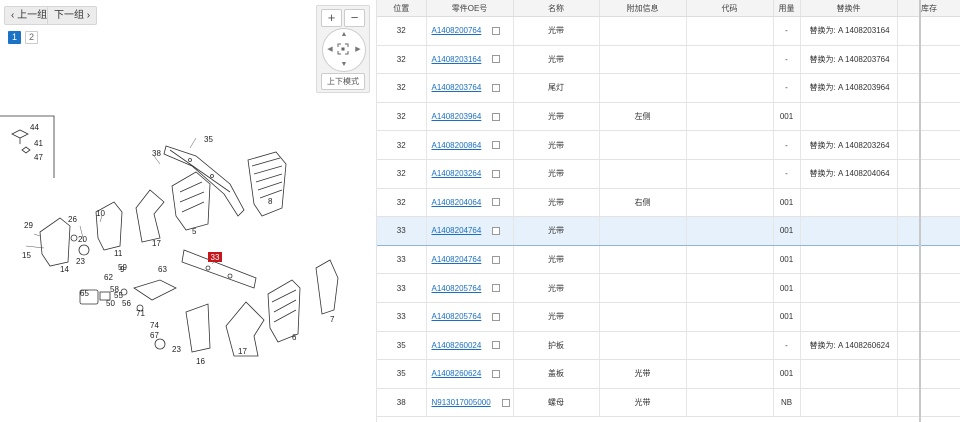 This screenshot has width=960, height=422. I want to click on callout-5: 5, so click(194, 231).